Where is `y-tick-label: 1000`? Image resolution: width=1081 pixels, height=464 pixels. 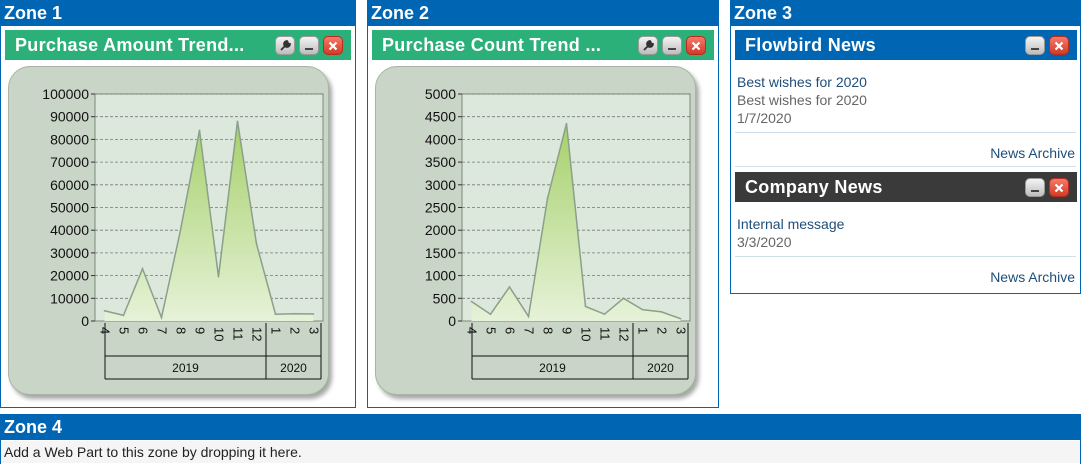
y-tick-label: 1000 is located at coordinates (440, 276).